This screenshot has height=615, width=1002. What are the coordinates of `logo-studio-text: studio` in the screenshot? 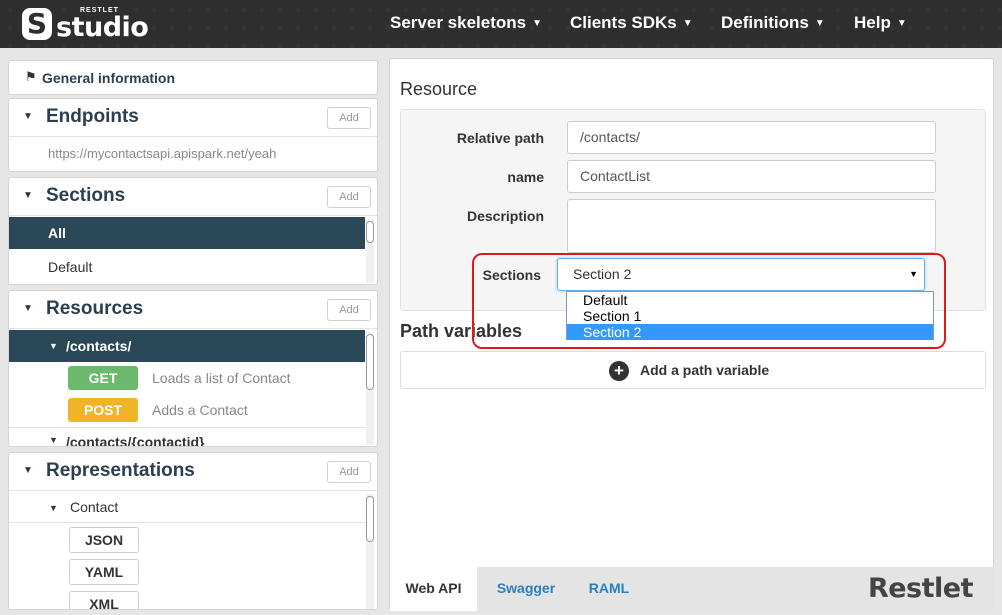 It's located at (102, 27).